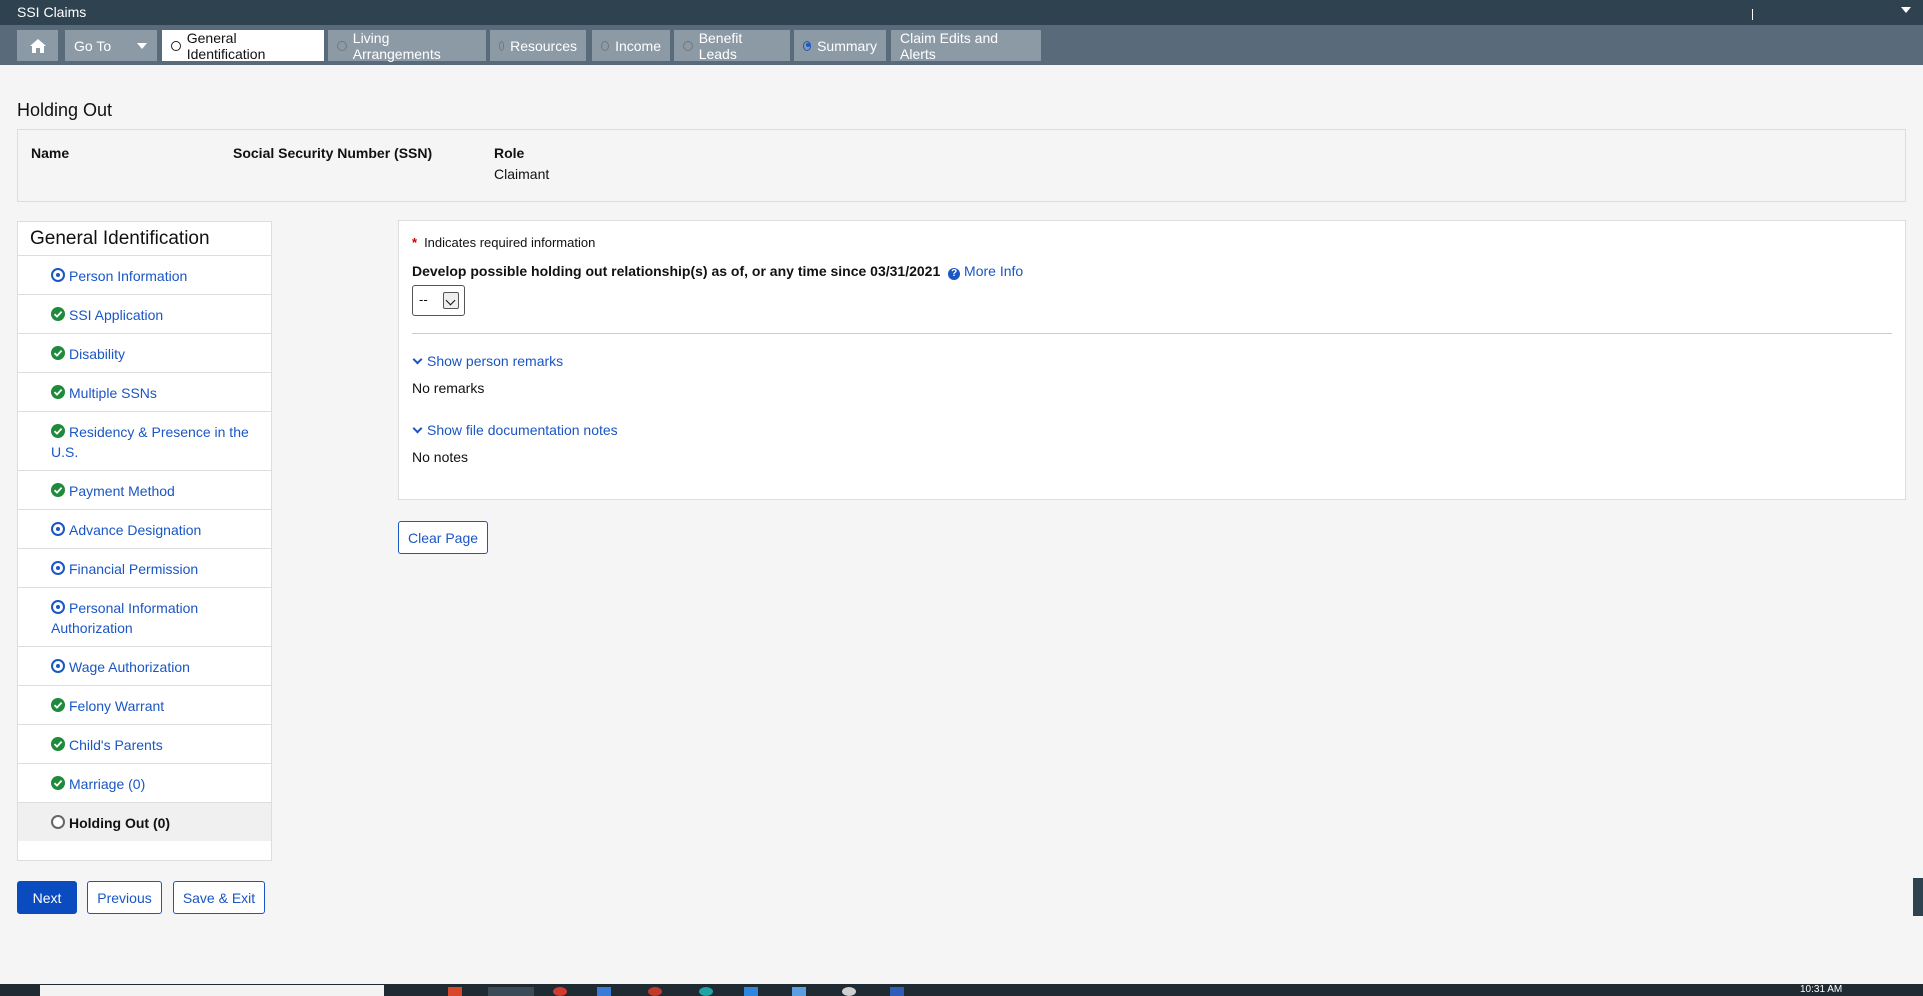  What do you see at coordinates (125, 618) in the screenshot?
I see `sidebar-item-label: Personal Information Authorization` at bounding box center [125, 618].